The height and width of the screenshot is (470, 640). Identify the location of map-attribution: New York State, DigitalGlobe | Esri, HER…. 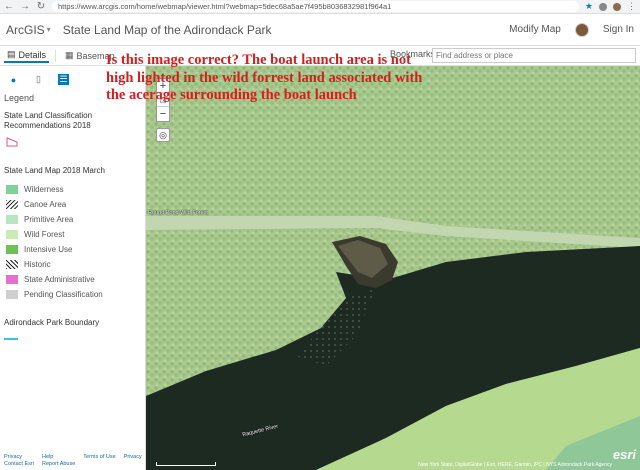
(515, 465).